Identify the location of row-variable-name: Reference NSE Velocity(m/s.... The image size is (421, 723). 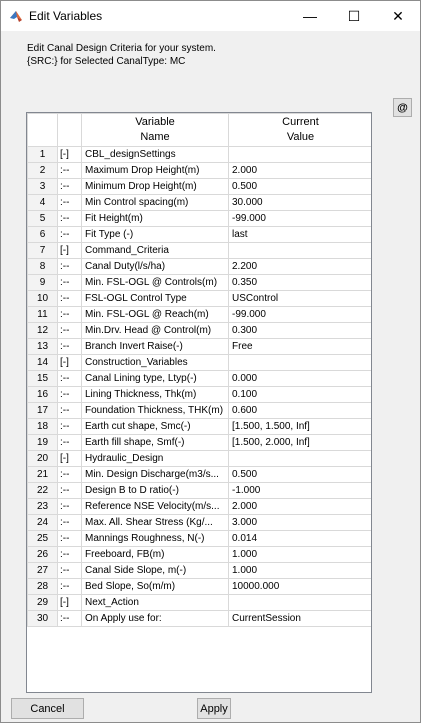
(155, 506).